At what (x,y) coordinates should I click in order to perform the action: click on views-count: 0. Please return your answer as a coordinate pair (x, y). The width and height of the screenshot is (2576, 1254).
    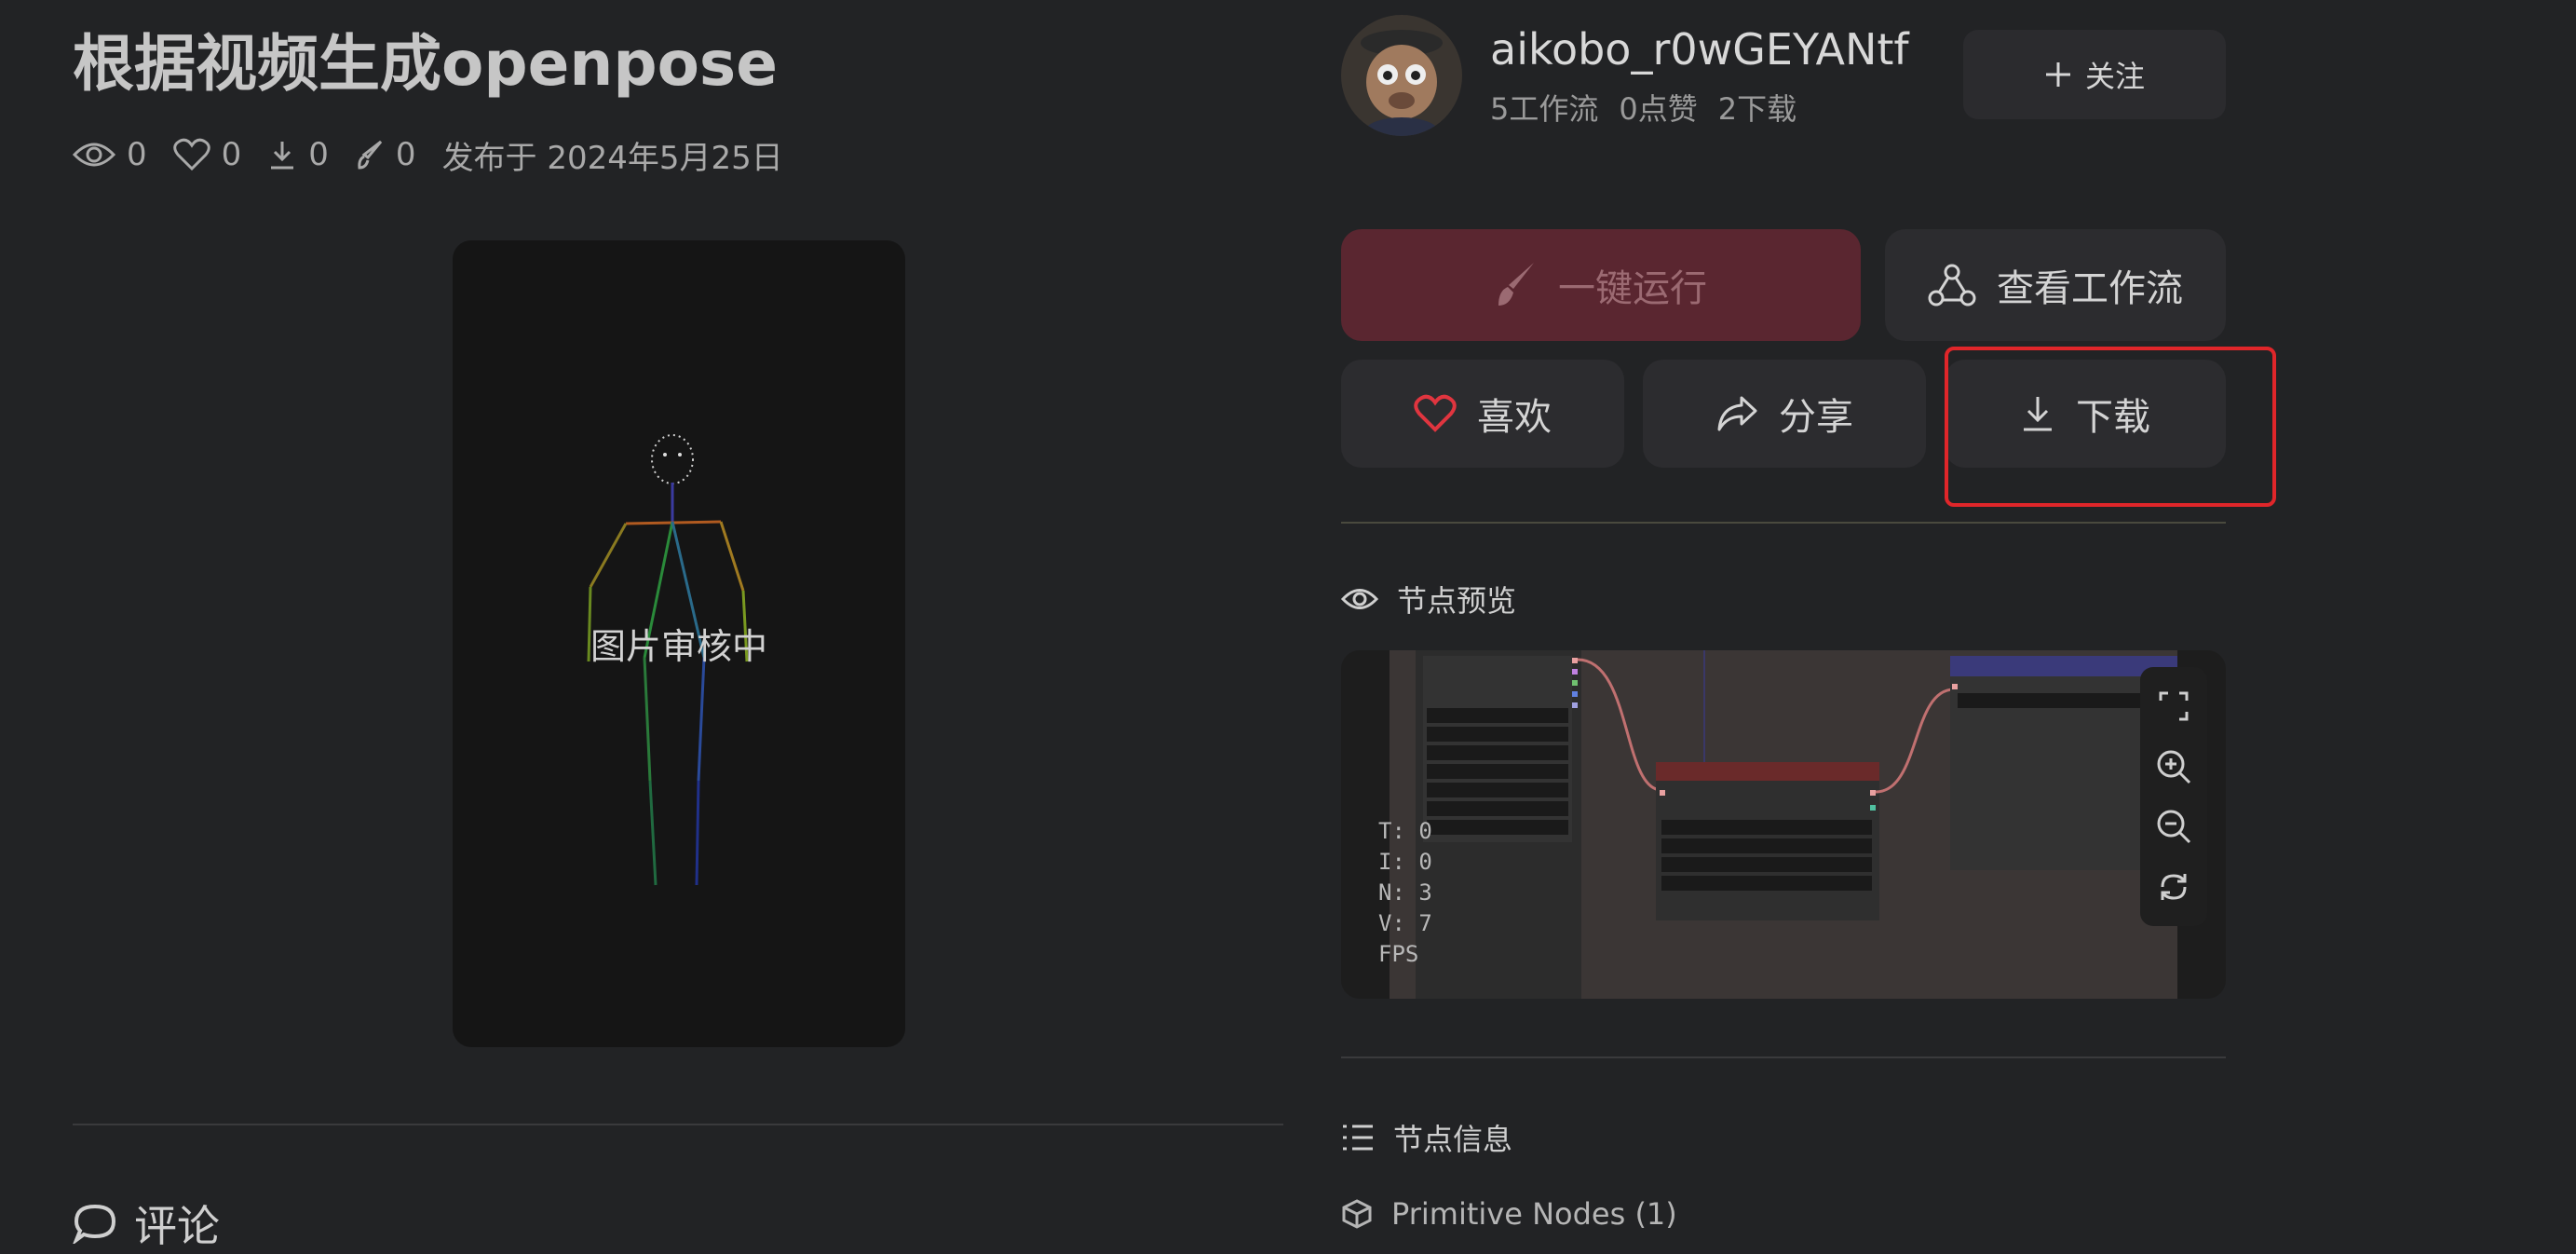
    Looking at the image, I should click on (137, 154).